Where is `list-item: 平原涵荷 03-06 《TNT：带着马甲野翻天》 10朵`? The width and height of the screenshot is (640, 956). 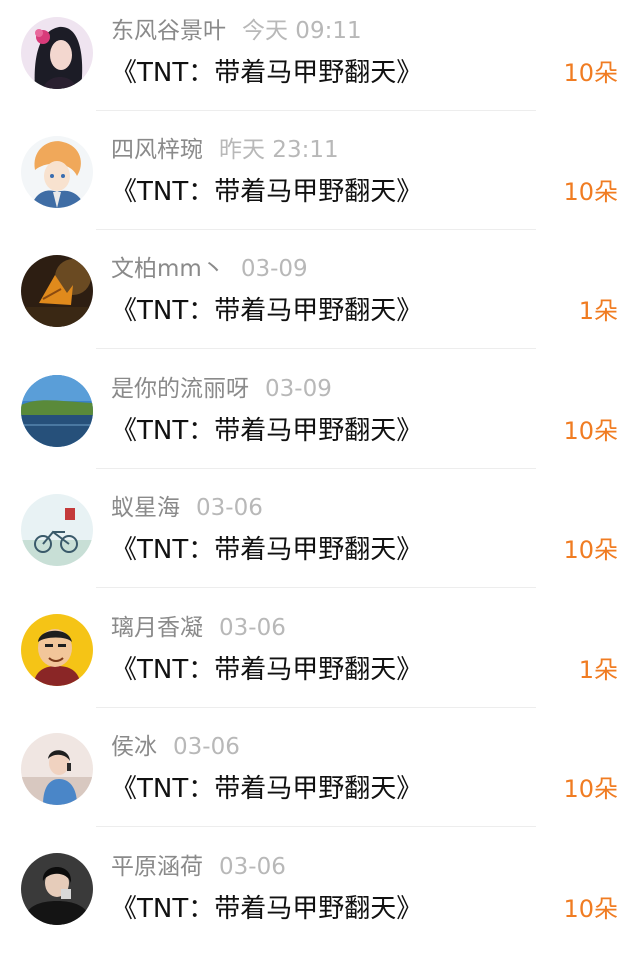 list-item: 平原涵荷 03-06 《TNT：带着马甲野翻天》 10朵 is located at coordinates (320, 896).